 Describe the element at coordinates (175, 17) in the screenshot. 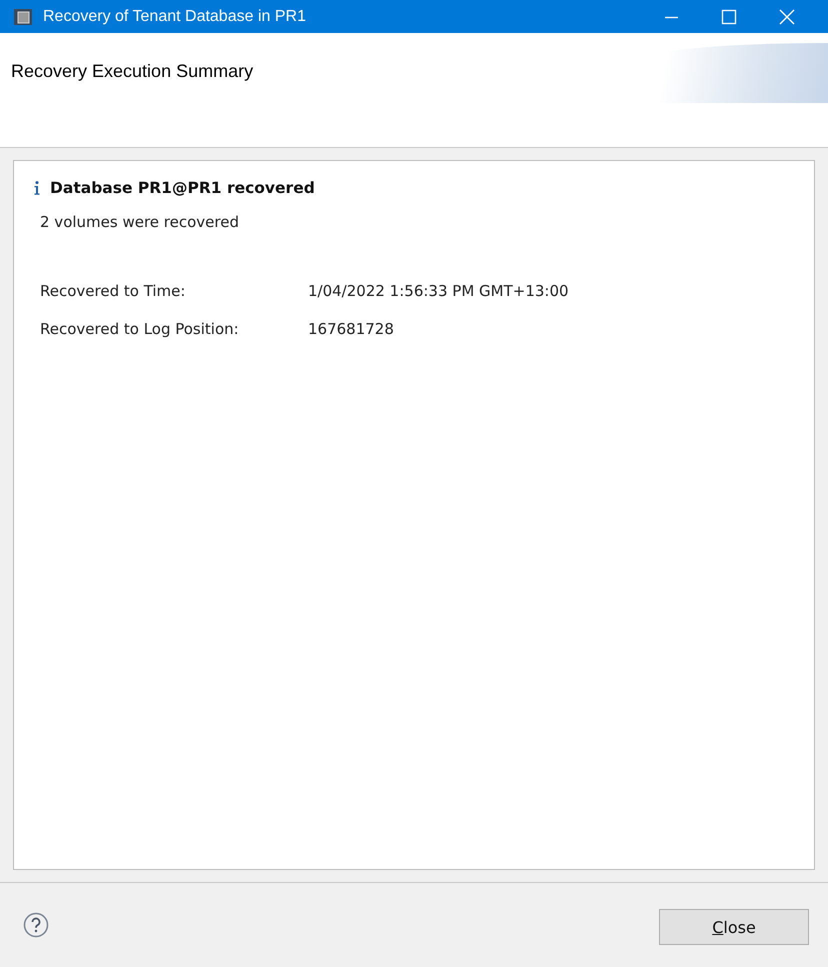

I see `window-title: Recovery of Tenant Database in PR1` at that location.